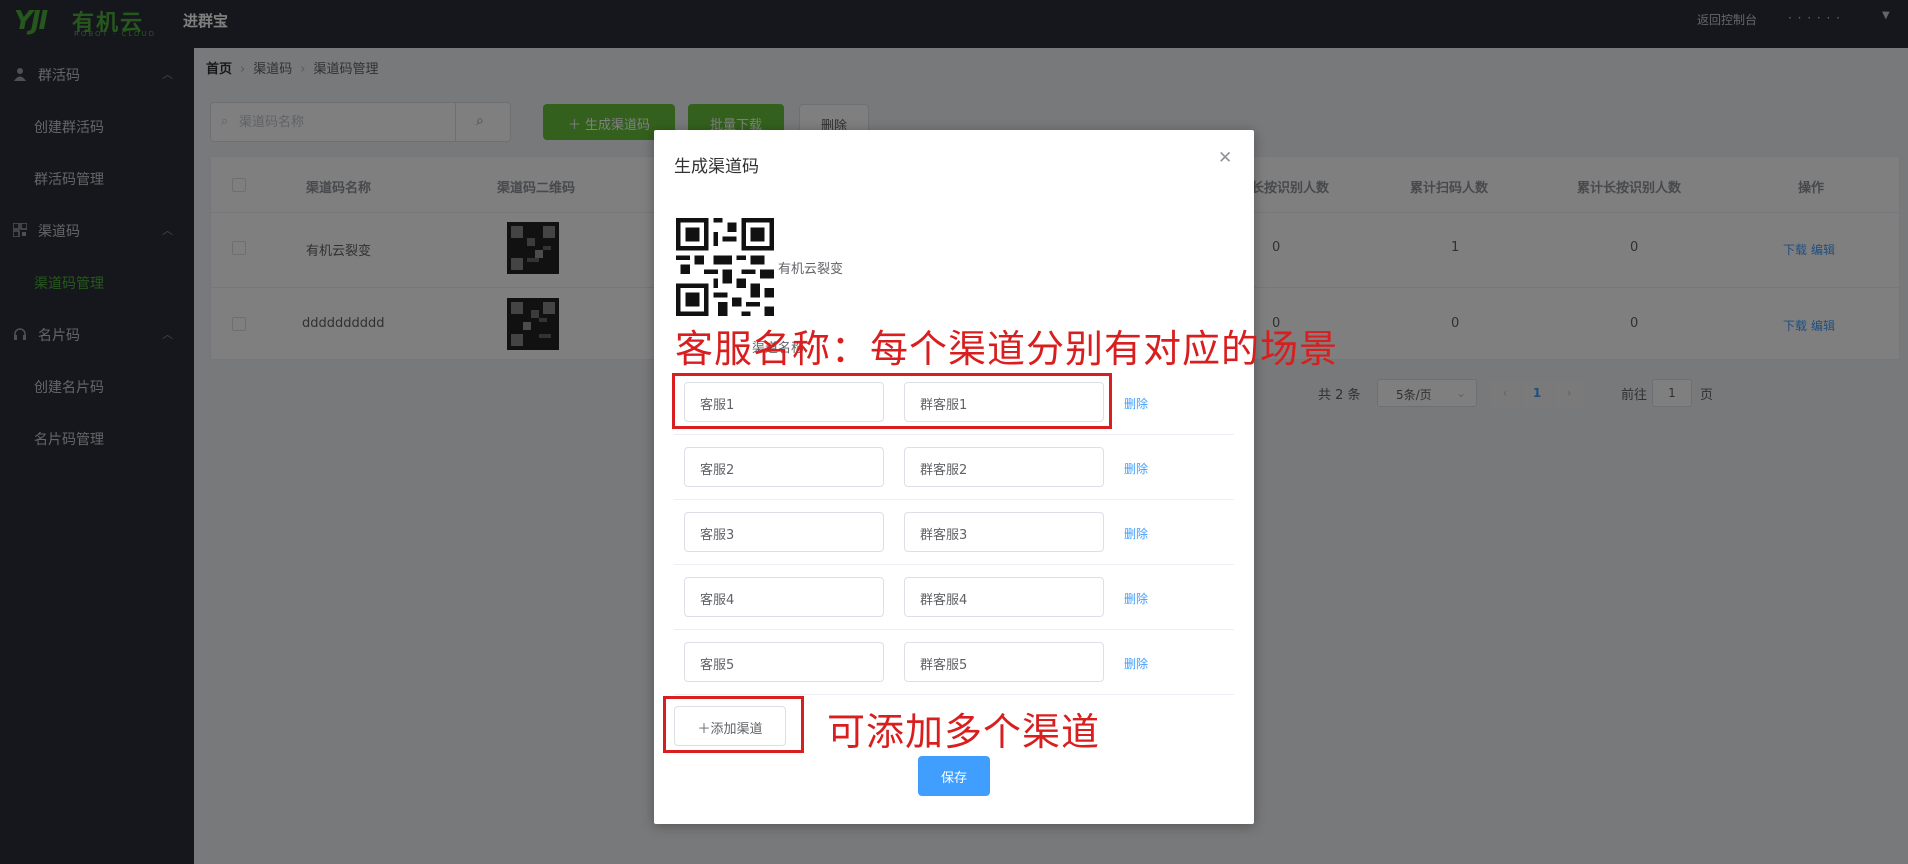 This screenshot has height=864, width=1908. I want to click on group-service-value: 群客服5, so click(944, 665).